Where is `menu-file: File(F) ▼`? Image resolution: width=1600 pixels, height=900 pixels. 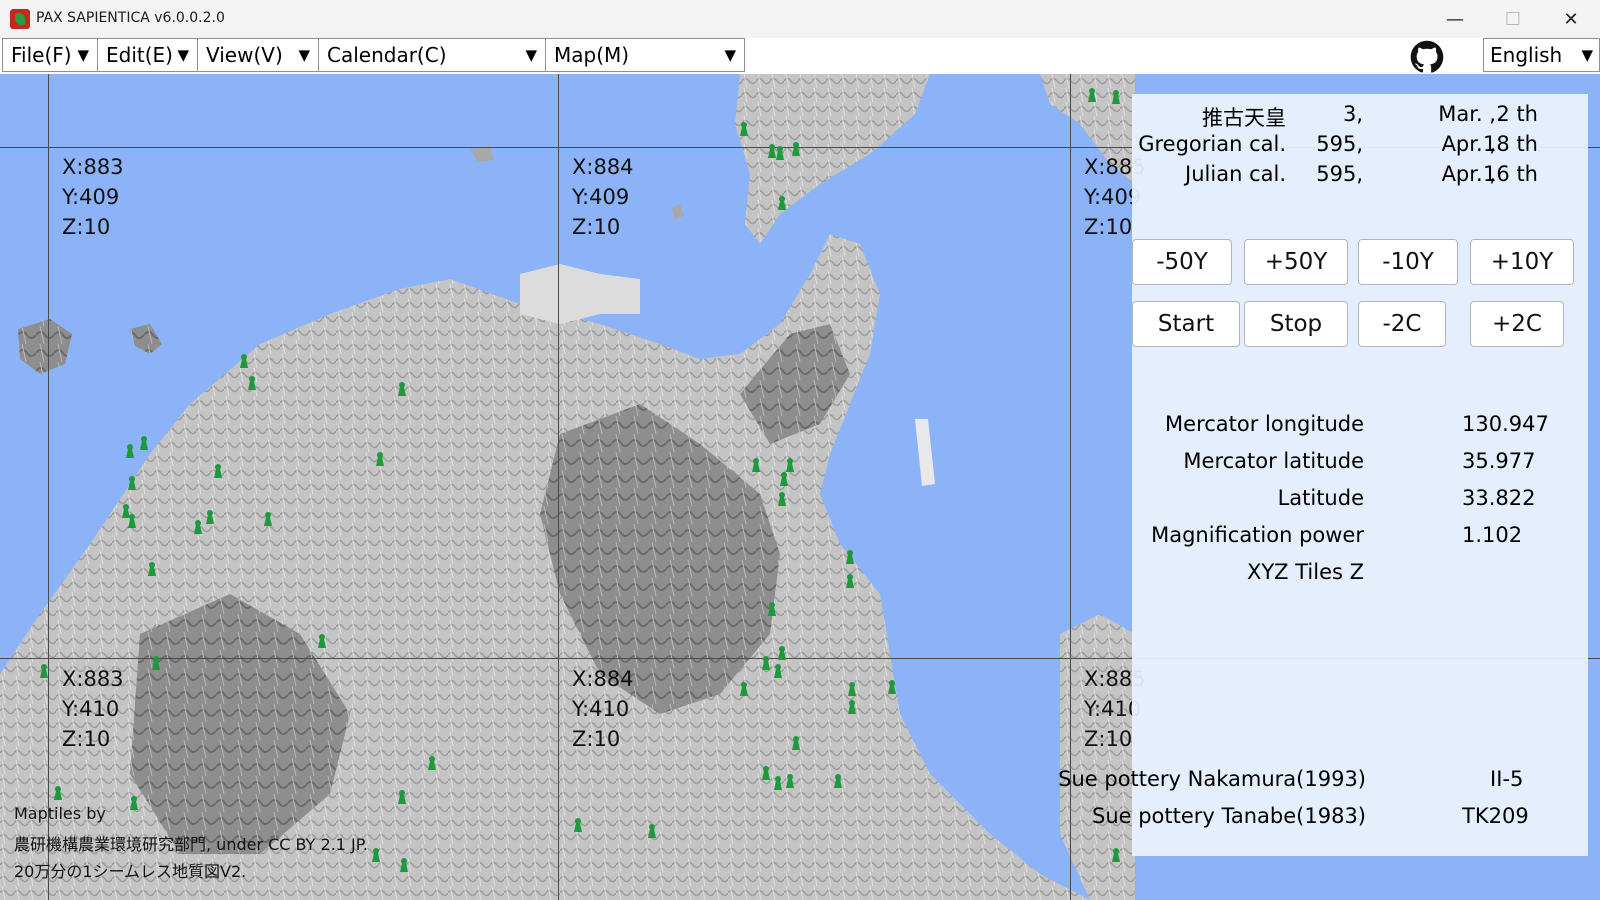 menu-file: File(F) ▼ is located at coordinates (50, 55).